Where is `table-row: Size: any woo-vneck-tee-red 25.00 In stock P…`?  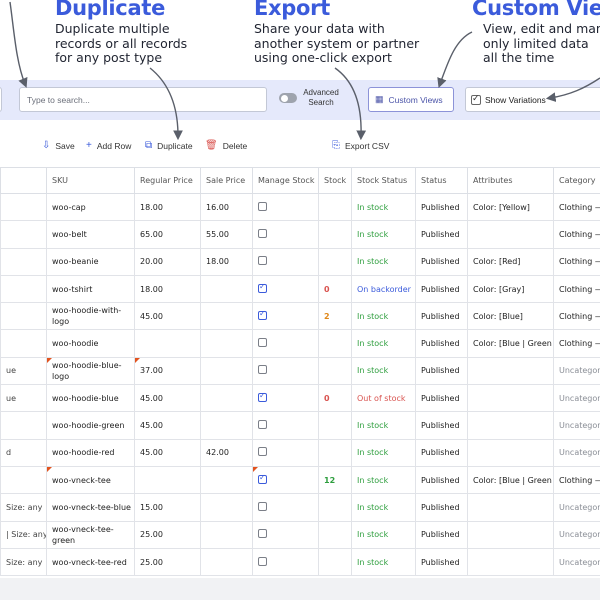
table-row: Size: any woo-vneck-tee-red 25.00 In stock P… is located at coordinates (300, 562).